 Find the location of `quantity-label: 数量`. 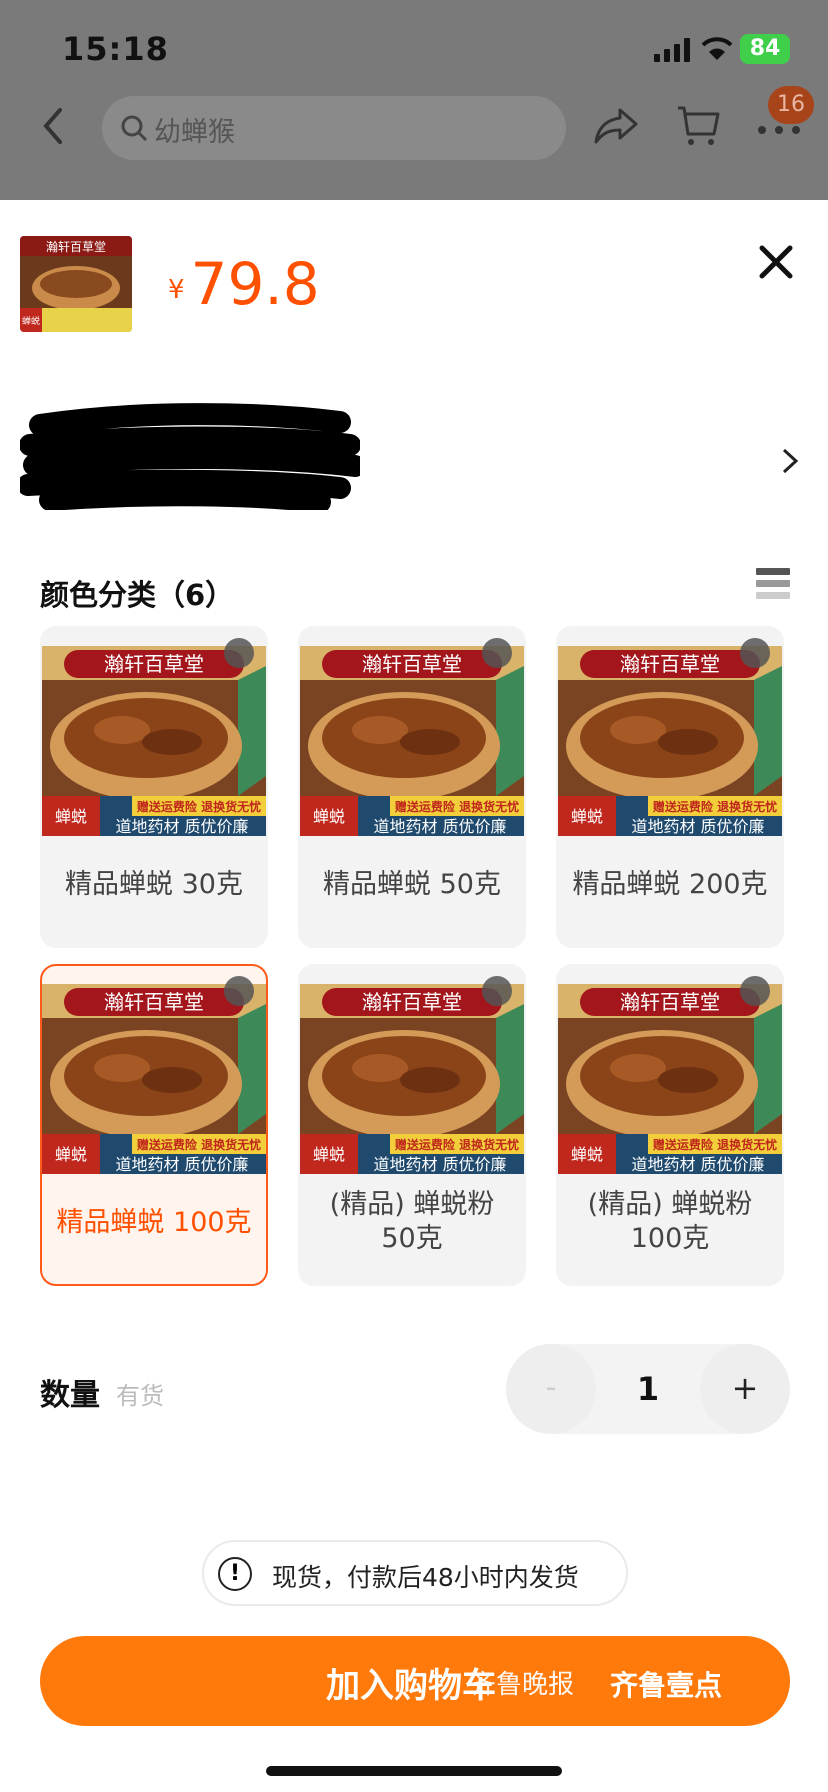

quantity-label: 数量 is located at coordinates (70, 1395).